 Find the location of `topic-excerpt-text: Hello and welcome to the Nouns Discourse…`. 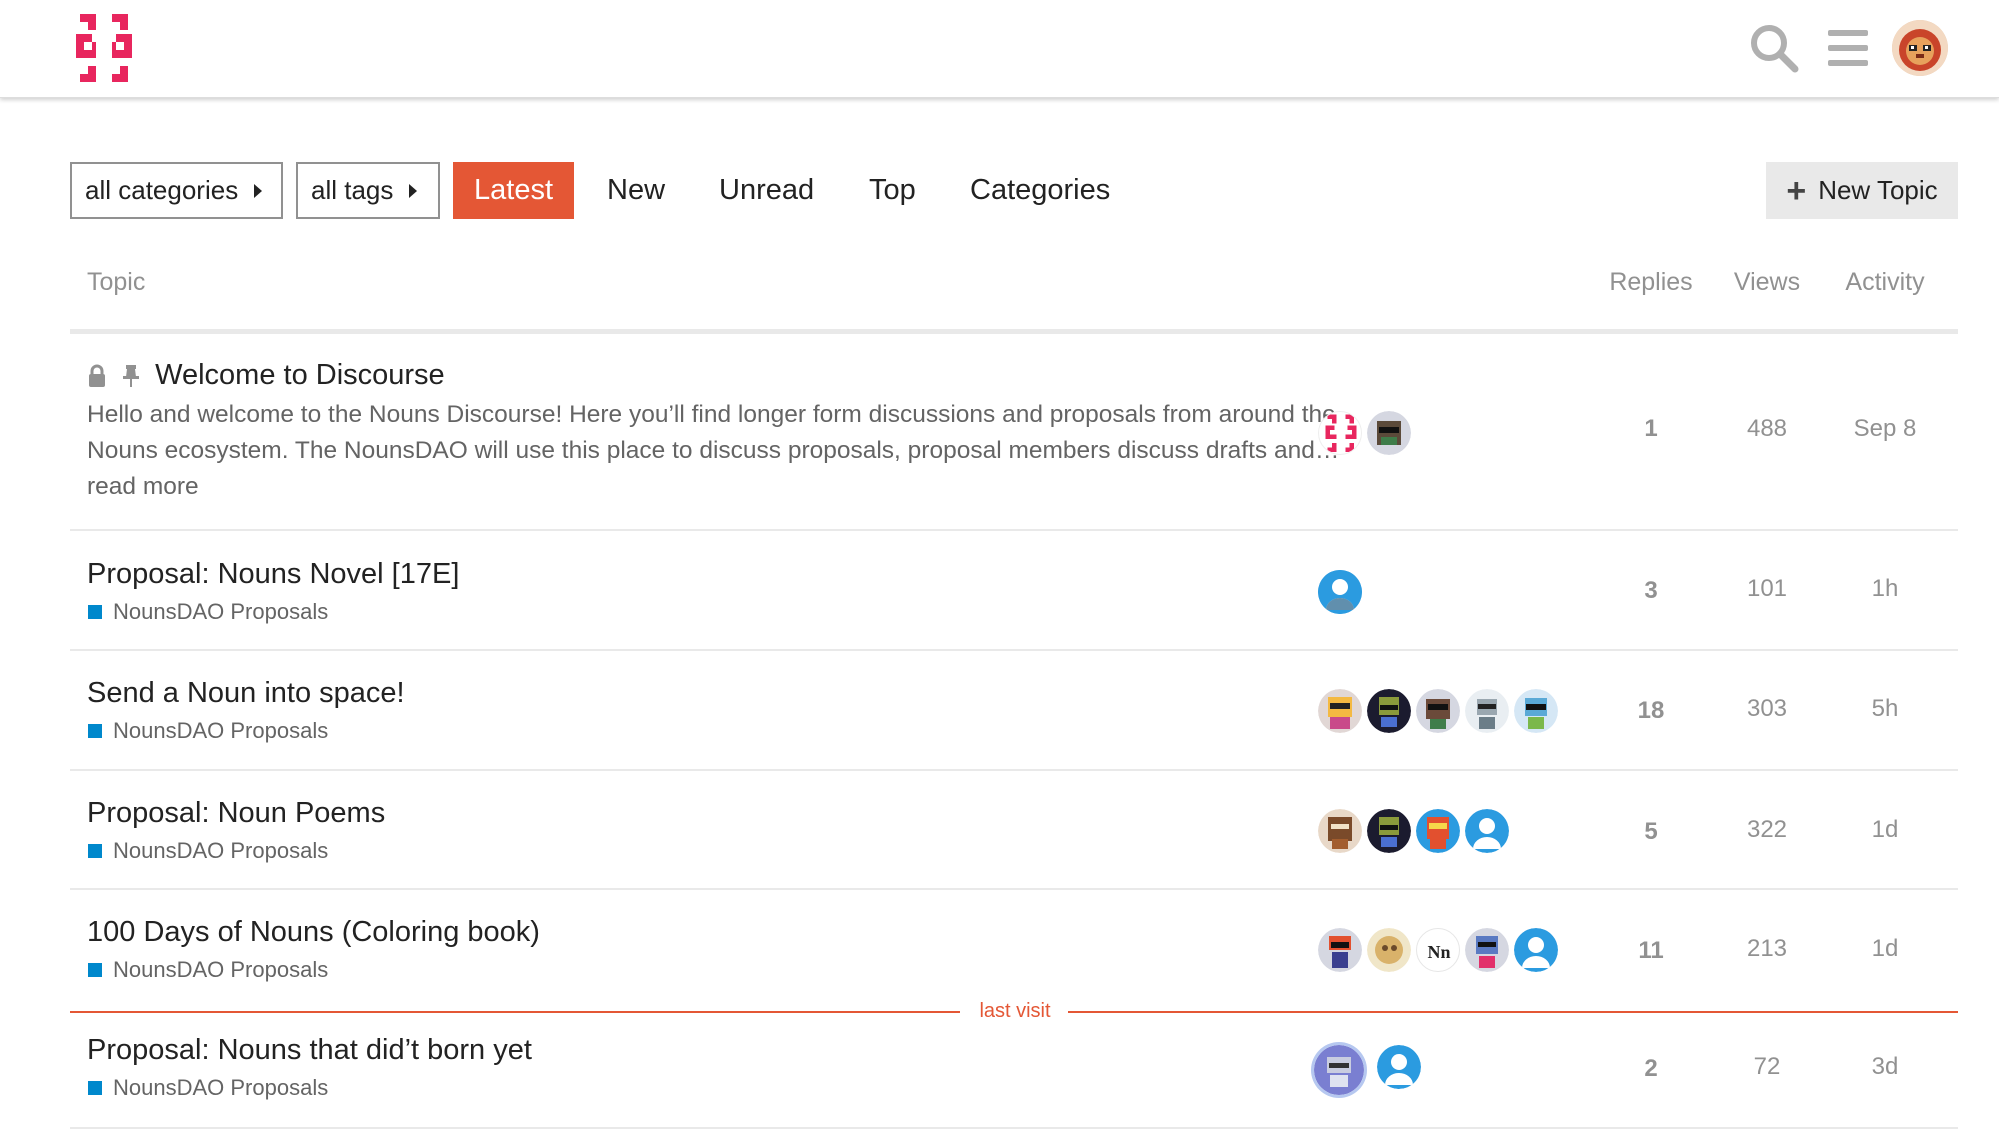

topic-excerpt-text: Hello and welcome to the Nouns Discourse… is located at coordinates (713, 432).